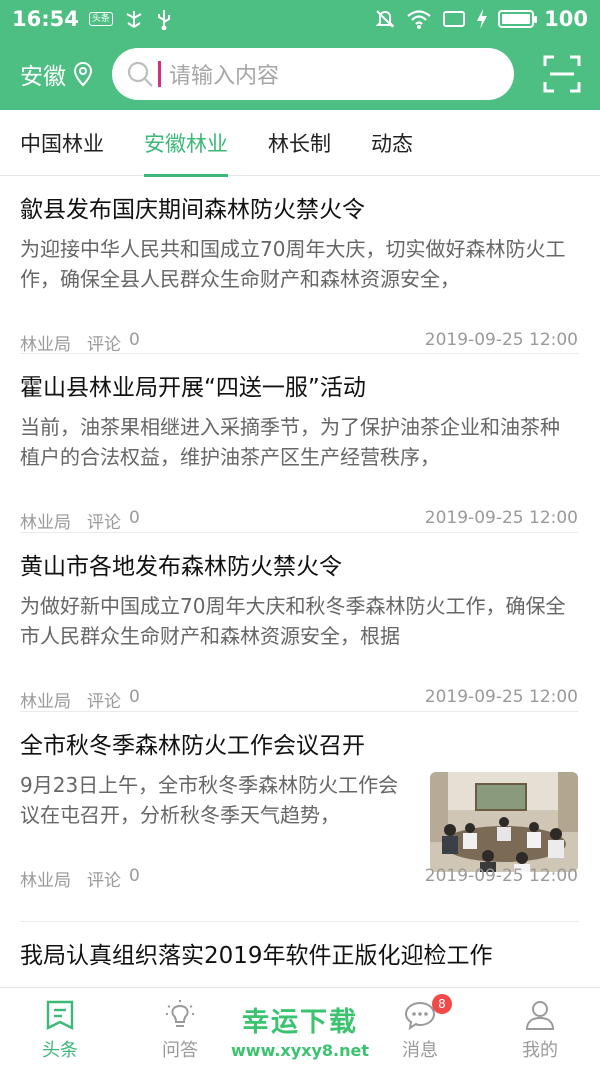 This screenshot has height=1067, width=600. I want to click on news-title: 歙县发布国庆期间森林防火禁火令, so click(192, 210).